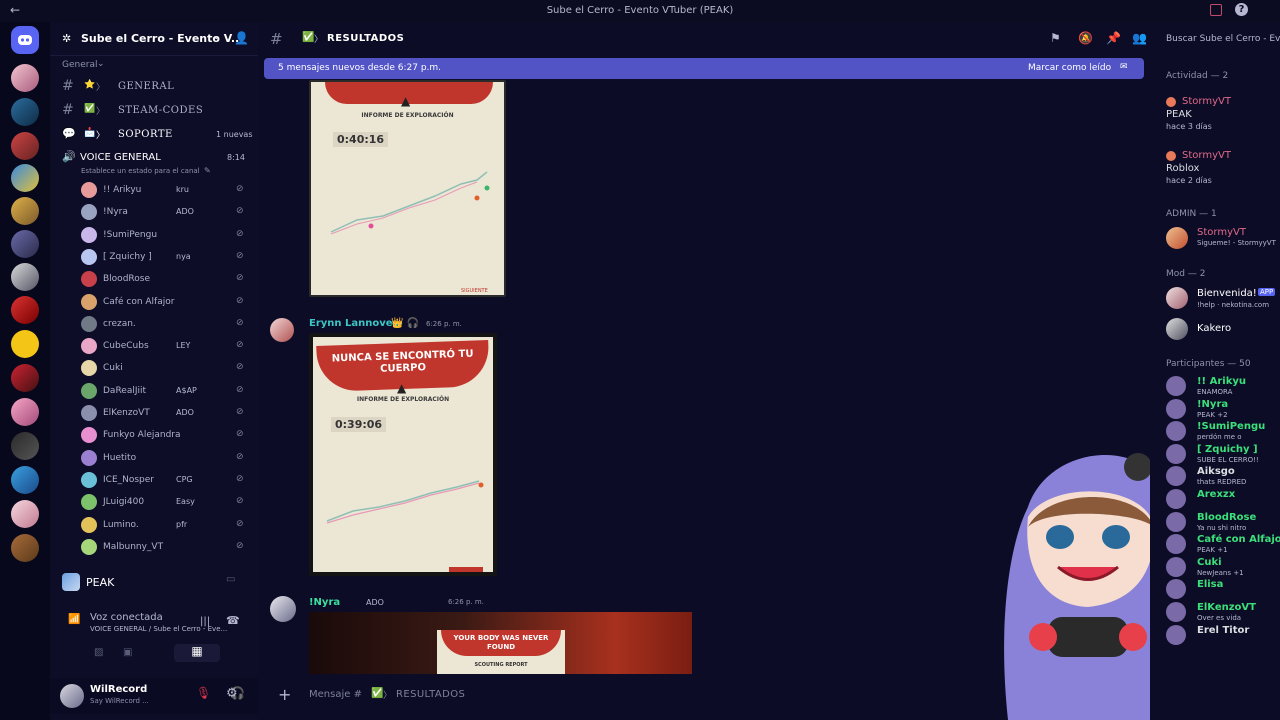 This screenshot has width=1280, height=720. Describe the element at coordinates (154, 480) in the screenshot. I see `voice-user: ICE_Nosper CPG ⊘` at that location.